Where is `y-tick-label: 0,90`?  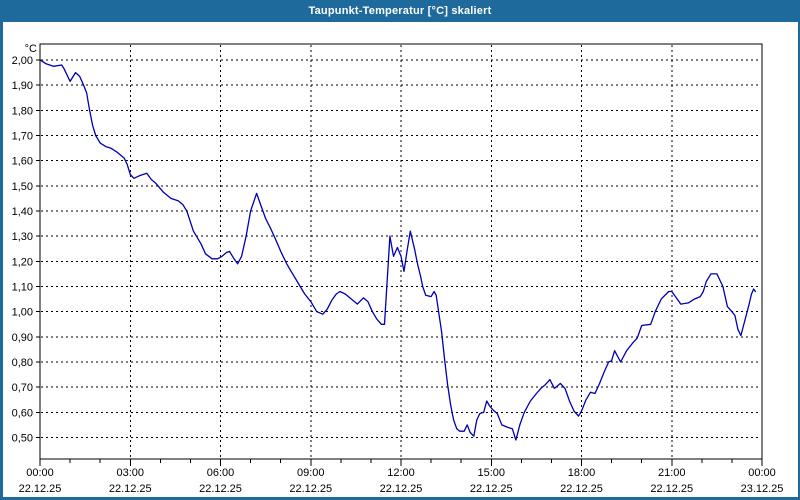 y-tick-label: 0,90 is located at coordinates (22, 338).